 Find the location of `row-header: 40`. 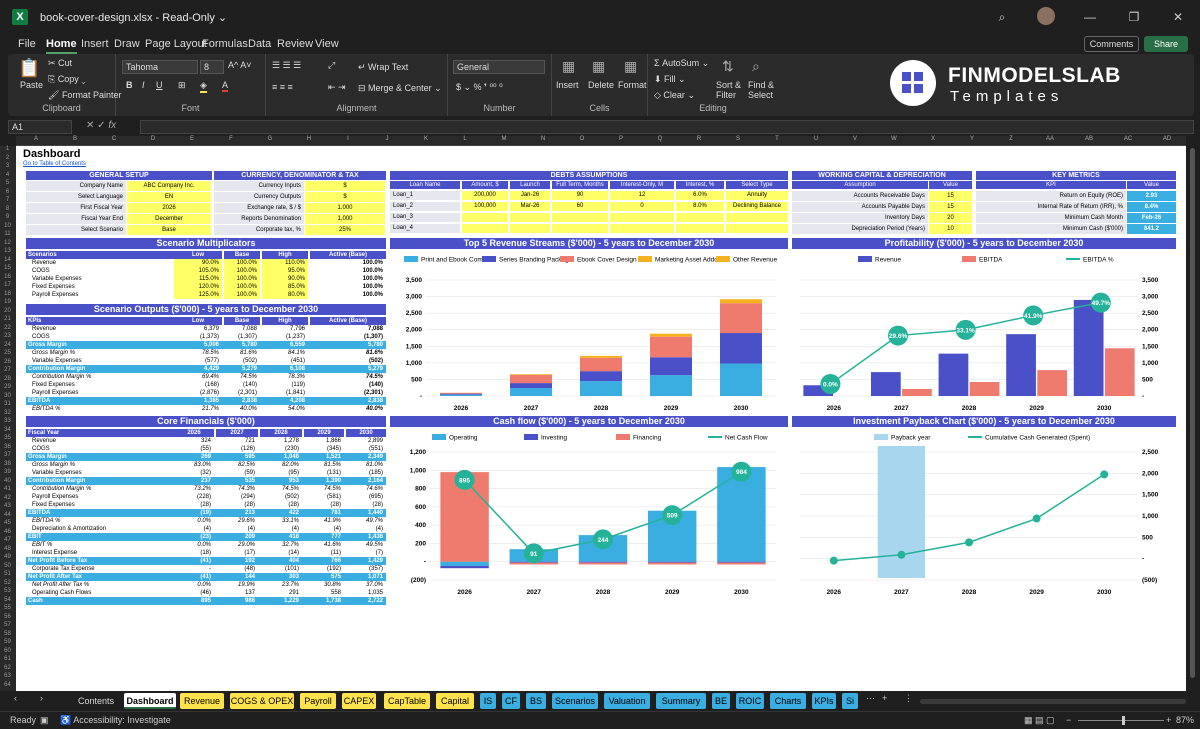

row-header: 40 is located at coordinates (7, 481).